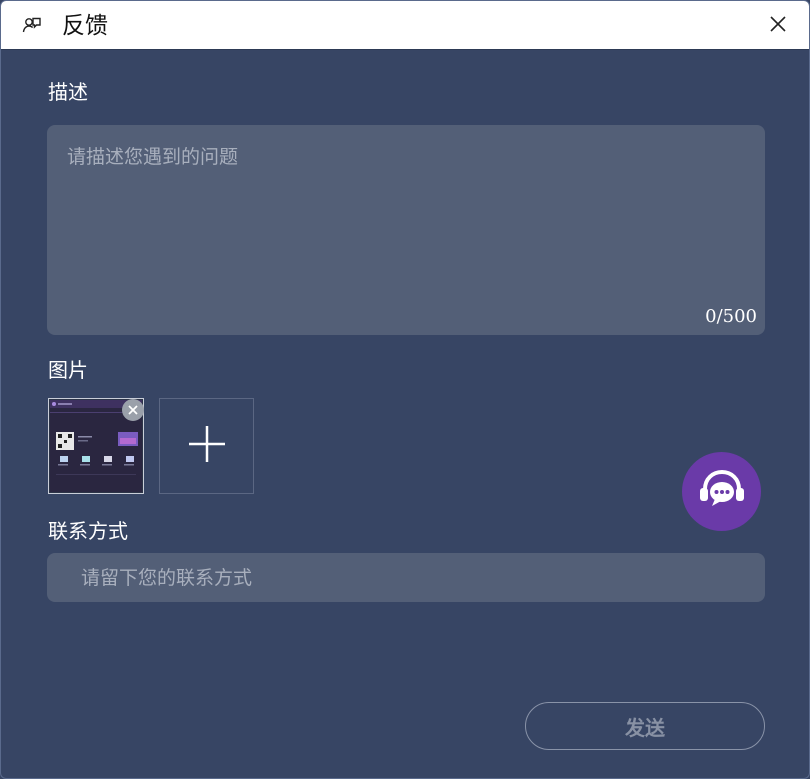 This screenshot has width=810, height=779. What do you see at coordinates (153, 157) in the screenshot?
I see `description-placeholder: 请描述您遇到的问题` at bounding box center [153, 157].